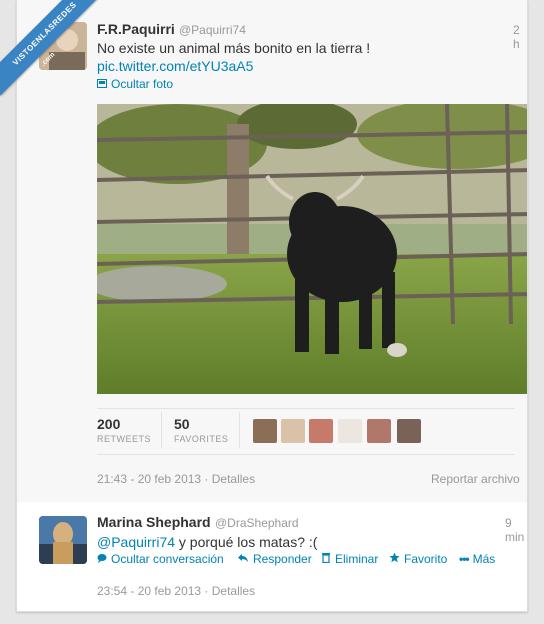 The width and height of the screenshot is (544, 624). I want to click on avatar, so click(63, 540).